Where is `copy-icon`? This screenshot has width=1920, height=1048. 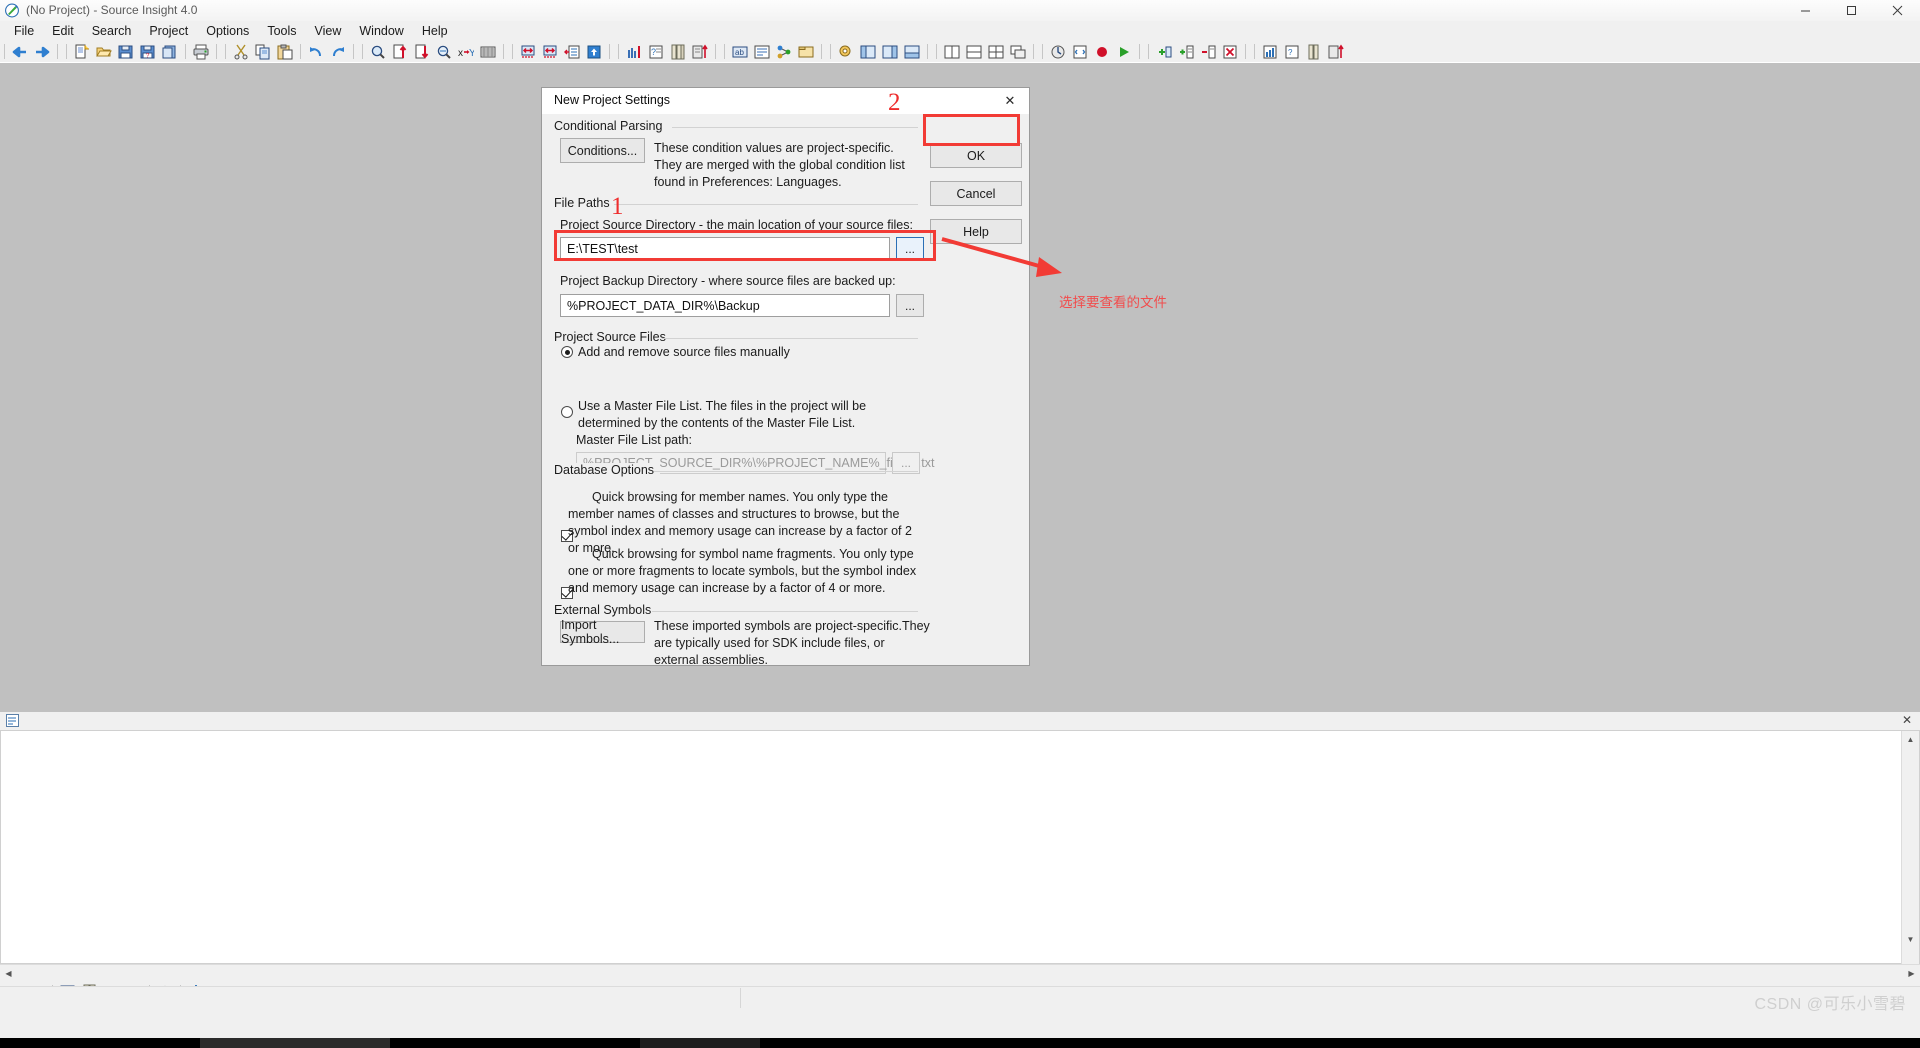
copy-icon is located at coordinates (263, 52).